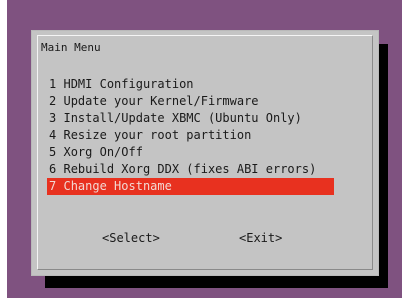 The height and width of the screenshot is (298, 402). I want to click on menu-item-number: 1, so click(53, 84).